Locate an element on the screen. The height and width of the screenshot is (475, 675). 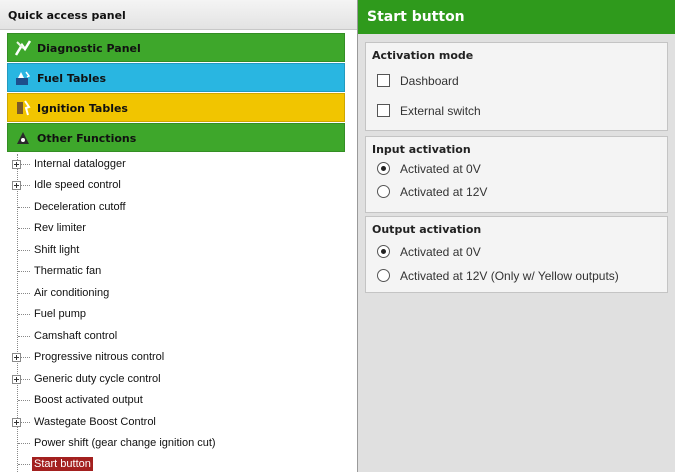
tree-item-label: Start button is located at coordinates (62, 464).